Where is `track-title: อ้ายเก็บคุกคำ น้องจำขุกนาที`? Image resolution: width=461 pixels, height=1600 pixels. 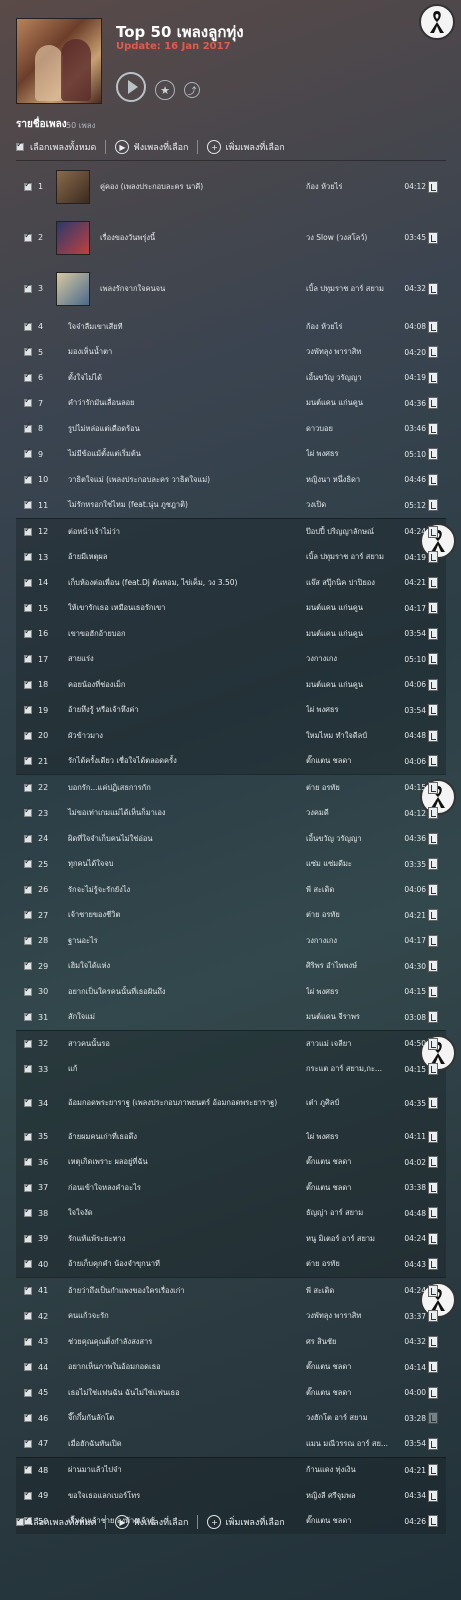
track-title: อ้ายเก็บคุกคำ น้องจำขุกนาที is located at coordinates (185, 1264).